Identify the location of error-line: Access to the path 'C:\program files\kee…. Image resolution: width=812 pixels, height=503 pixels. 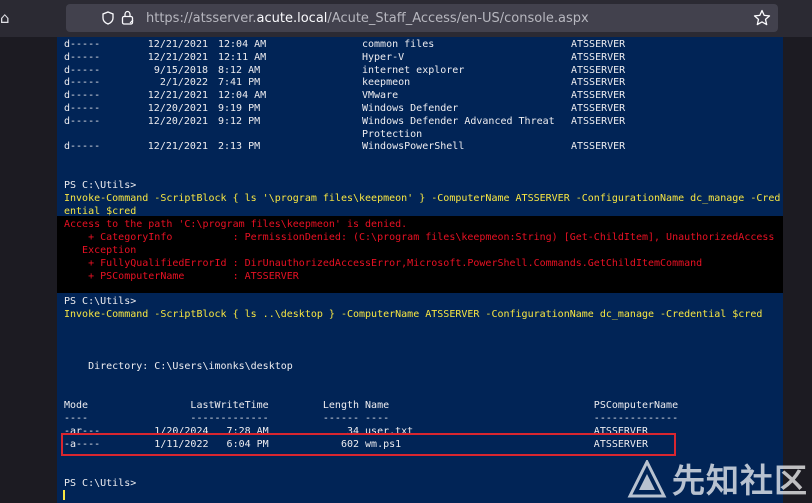
(236, 224).